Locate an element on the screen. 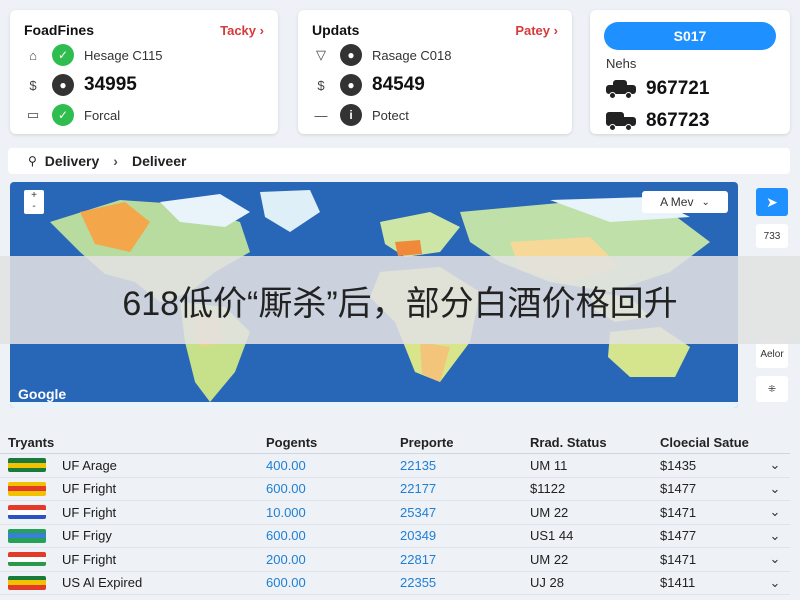  card-rows: ⌂ ✓ Hesage C115 $ ● 34995 ▭ ✓ Forcal is located at coordinates (144, 85).